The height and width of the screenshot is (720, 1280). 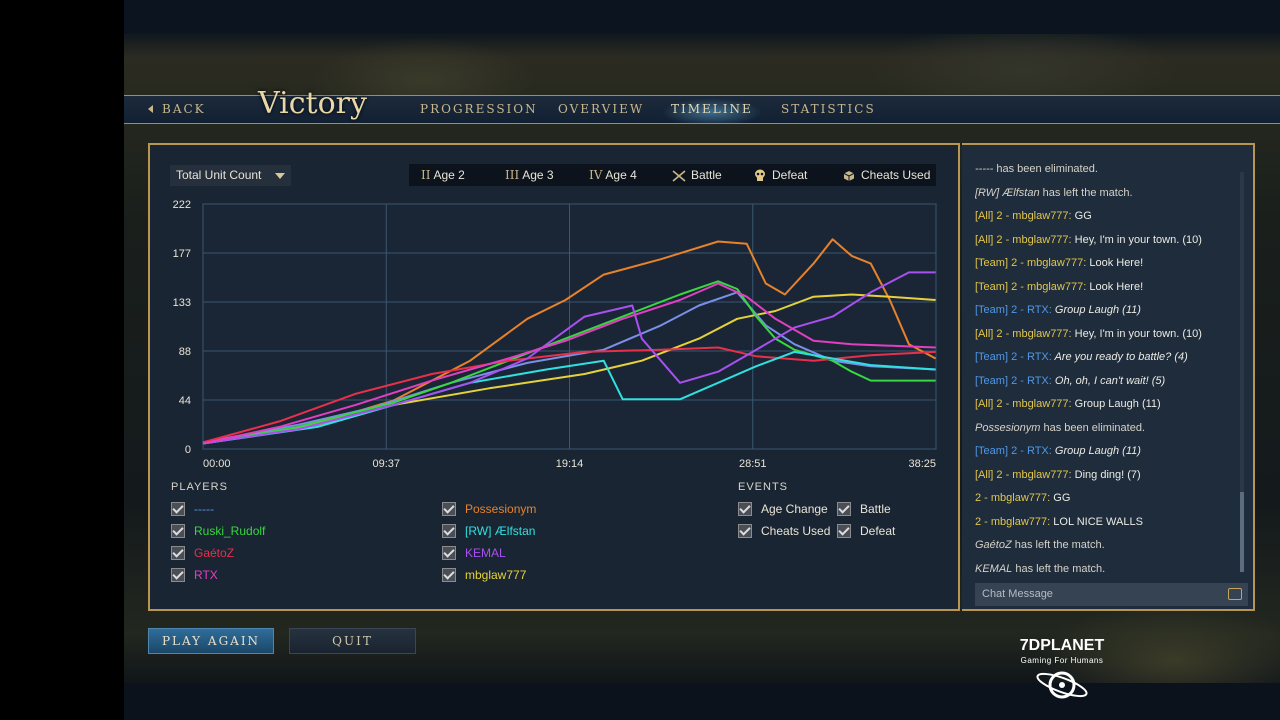 What do you see at coordinates (1007, 192) in the screenshot?
I see `chat-sender: [RW] Ælfstan` at bounding box center [1007, 192].